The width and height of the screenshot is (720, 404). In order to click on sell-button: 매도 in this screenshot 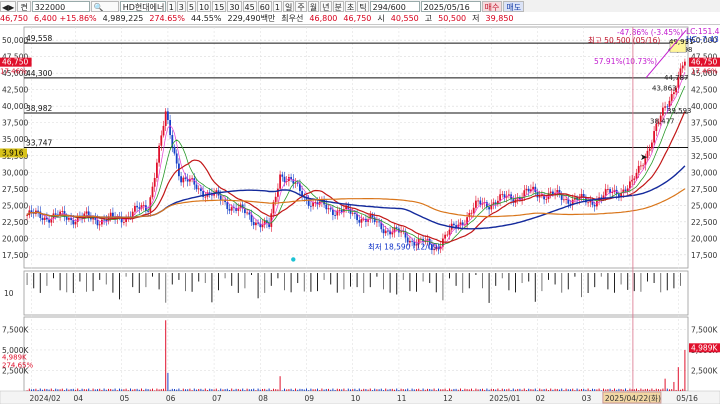, I will do `click(514, 6)`.